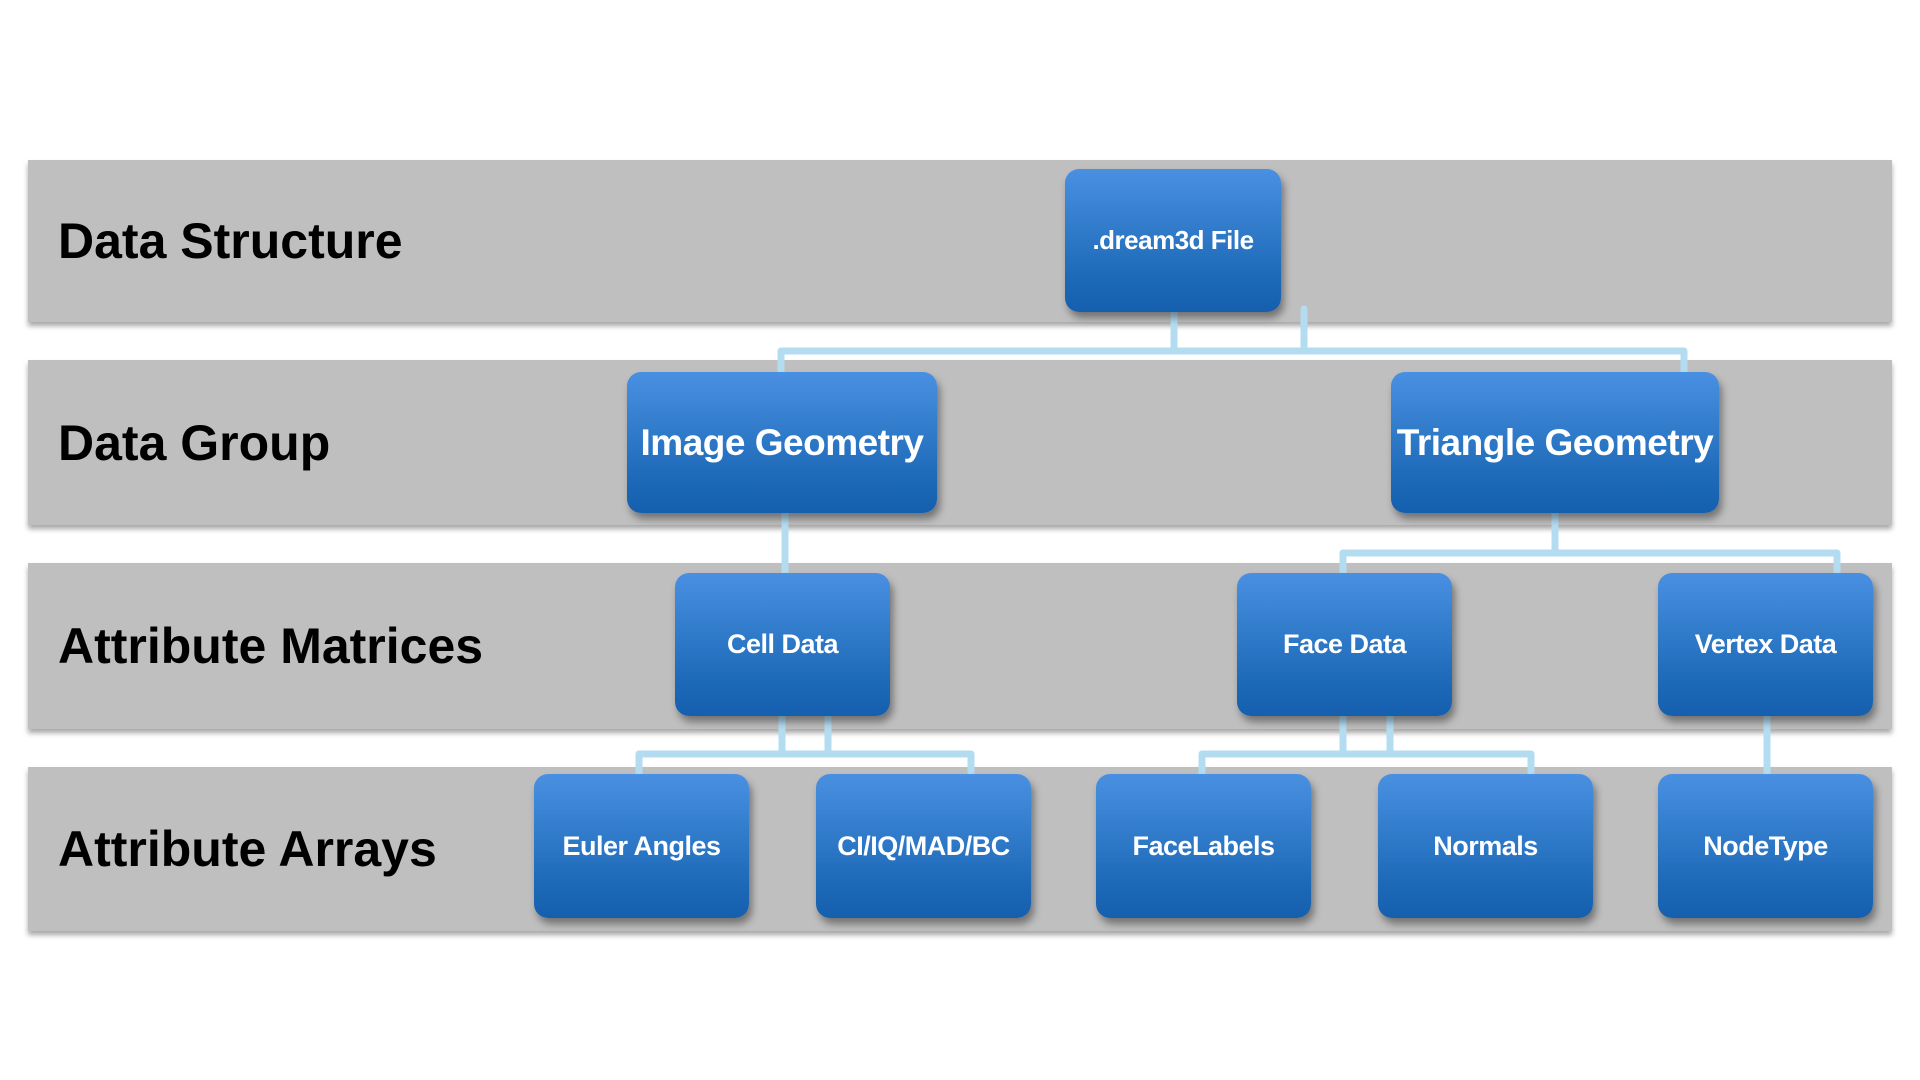 The height and width of the screenshot is (1080, 1920). Describe the element at coordinates (1485, 846) in the screenshot. I see `node-normals: Normals` at that location.